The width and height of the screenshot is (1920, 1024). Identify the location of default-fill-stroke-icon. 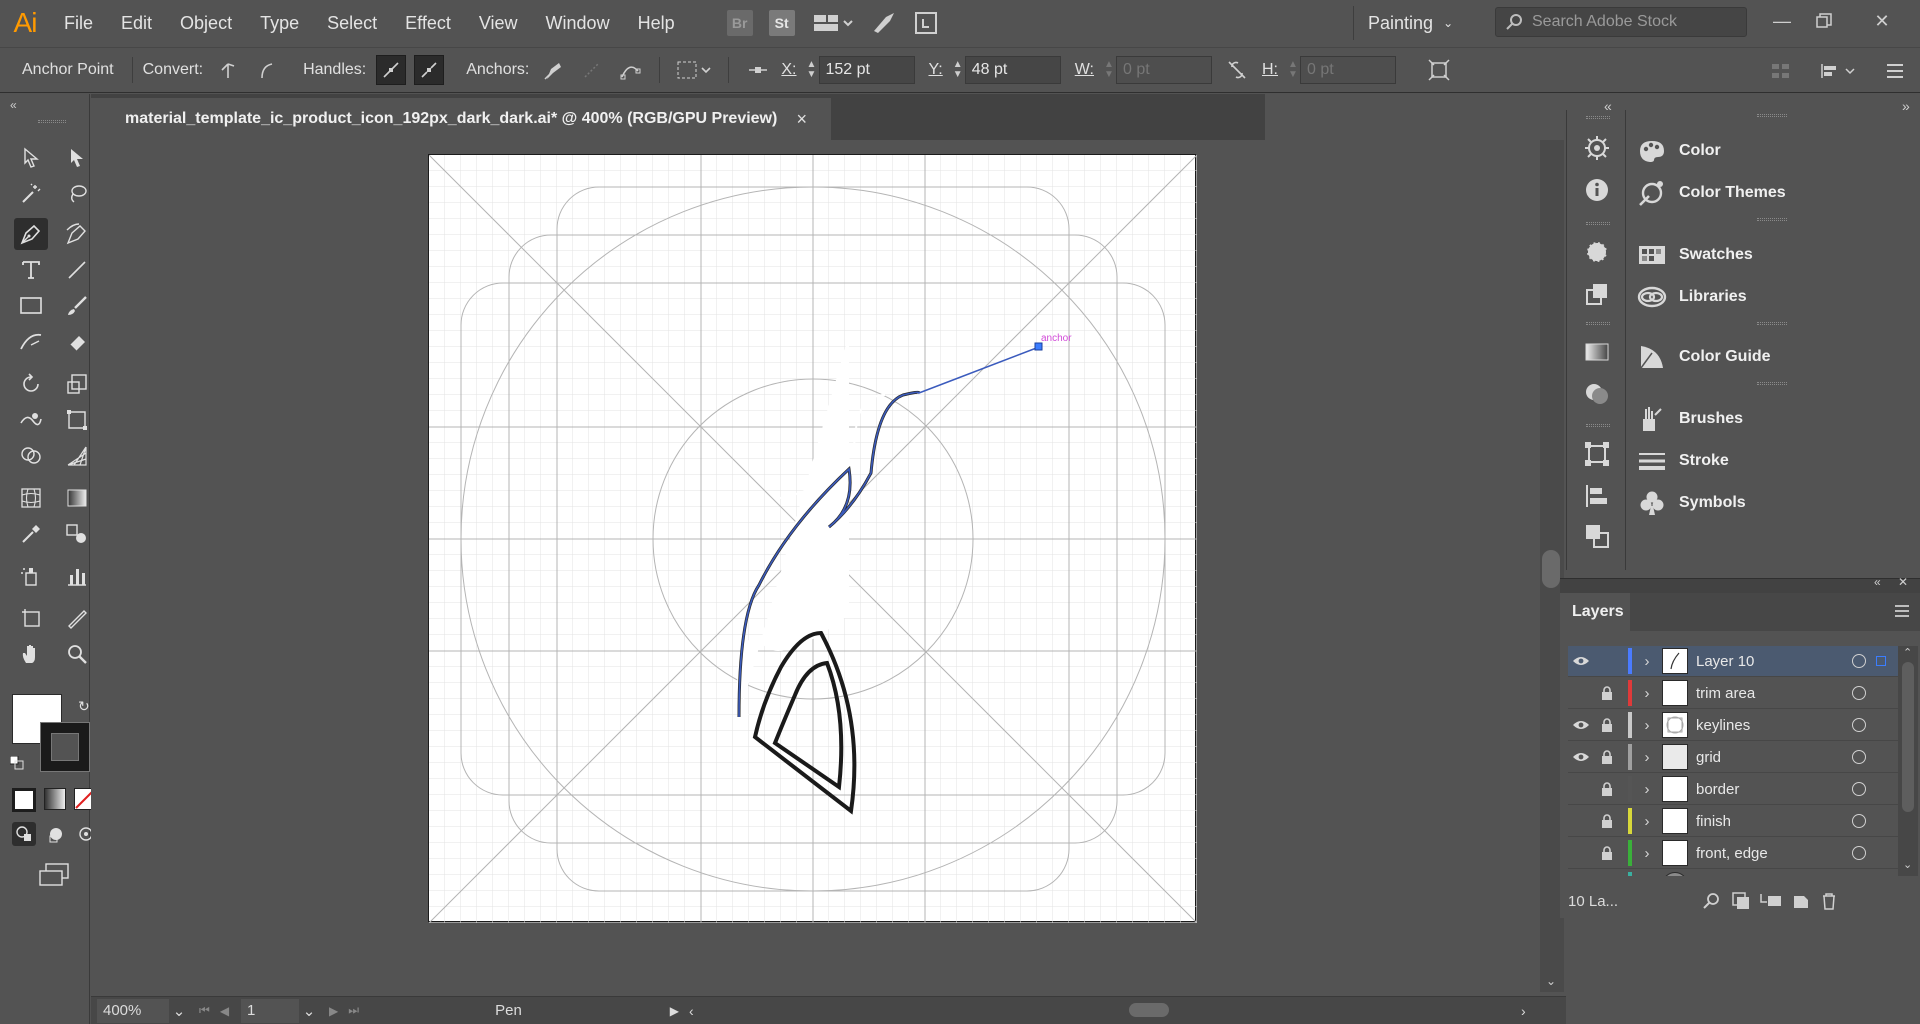
(17, 763).